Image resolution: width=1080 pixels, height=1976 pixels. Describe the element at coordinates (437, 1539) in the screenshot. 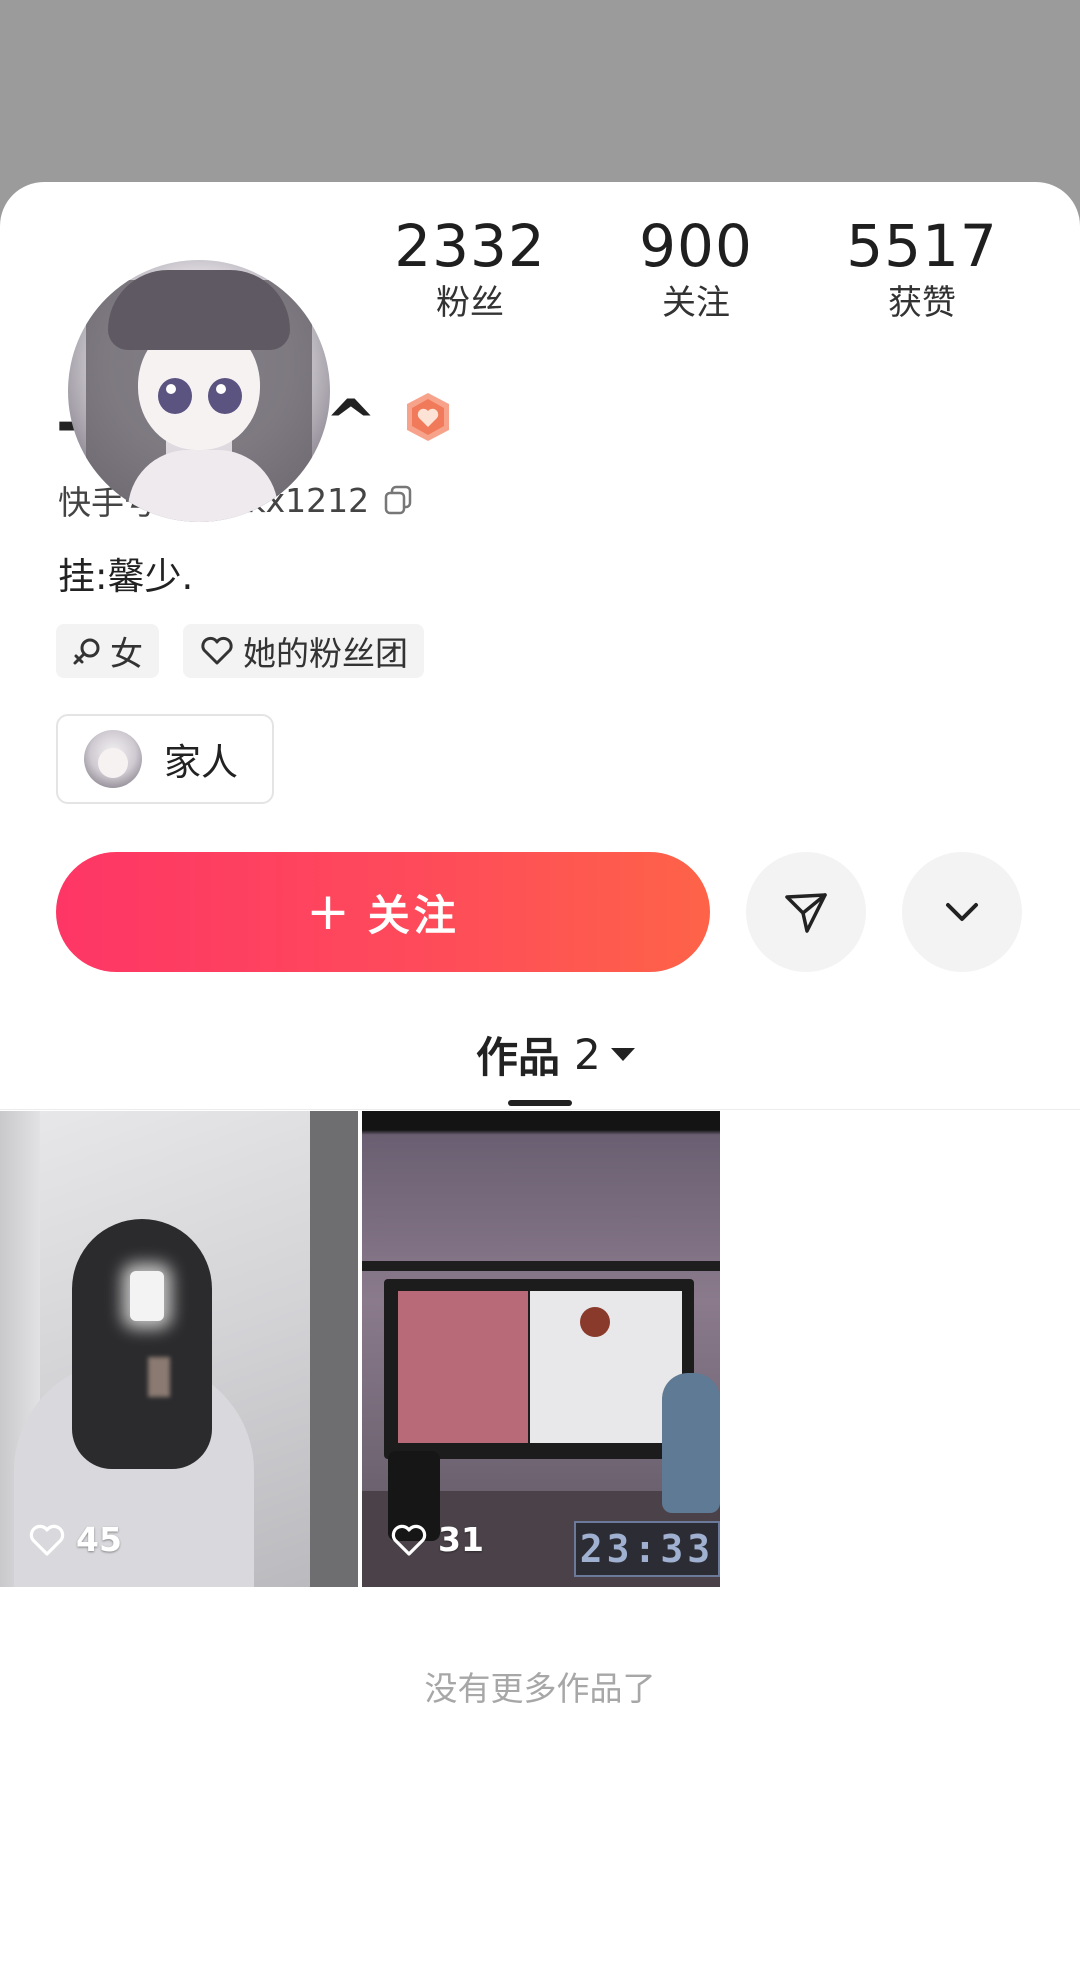

I see `work-likes: 31` at that location.